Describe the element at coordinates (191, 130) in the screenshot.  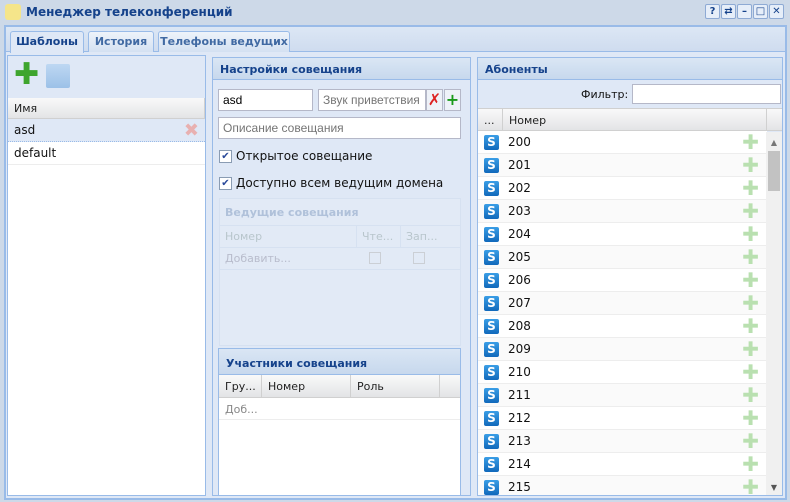
I see `delete-icon: ✖` at that location.